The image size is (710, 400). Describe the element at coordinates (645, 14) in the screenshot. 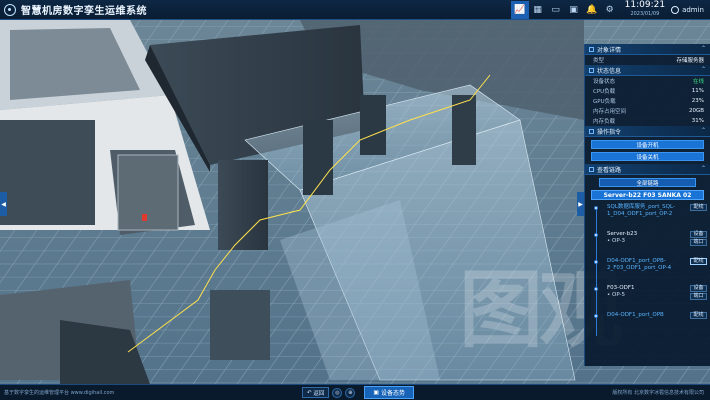

I see `clock-date: 2023/01/09` at that location.